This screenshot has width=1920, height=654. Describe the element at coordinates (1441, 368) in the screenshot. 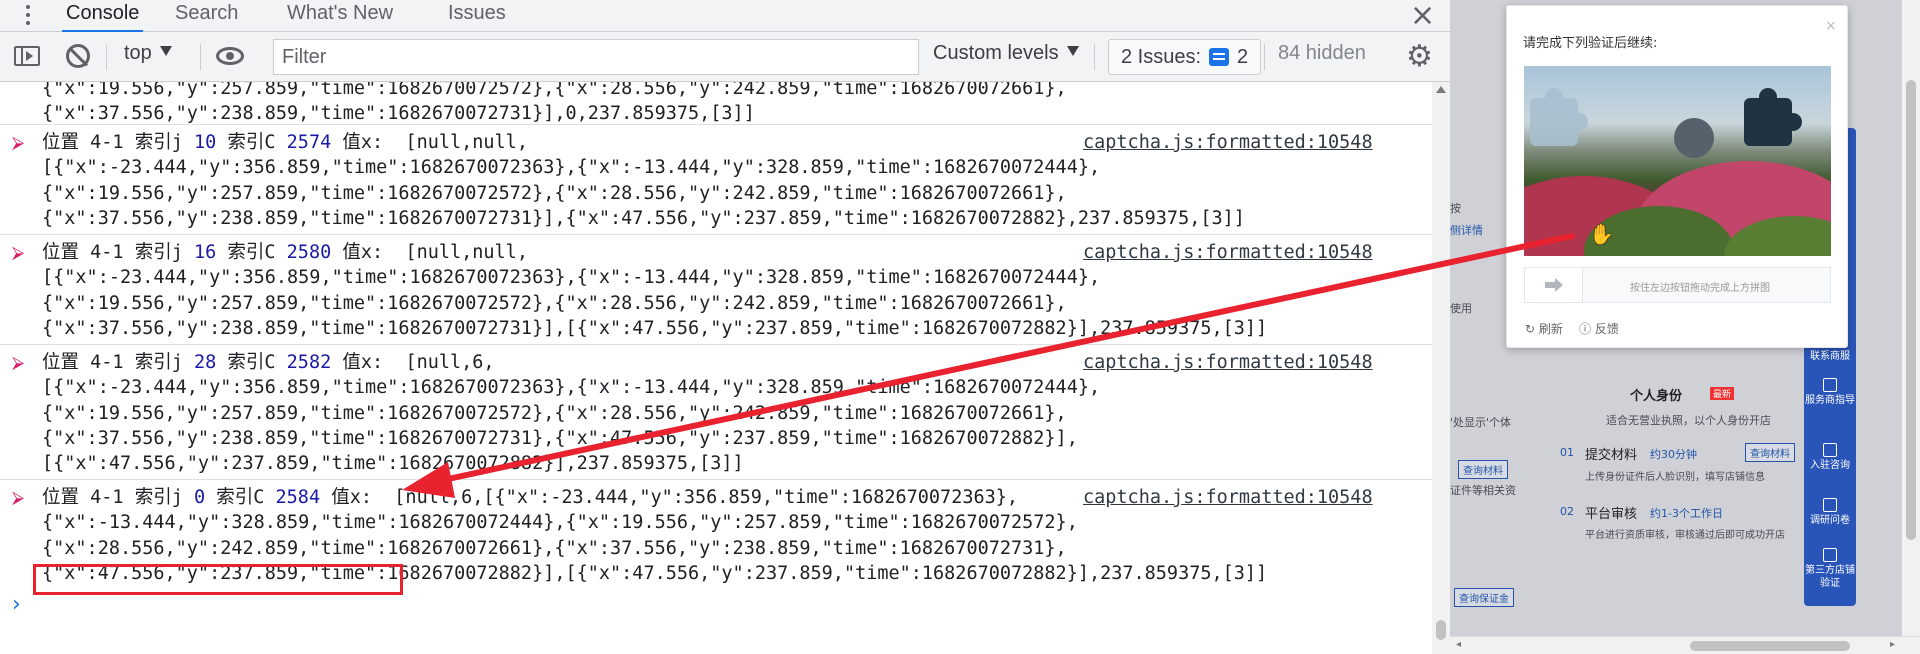

I see `console-scrollbar` at that location.